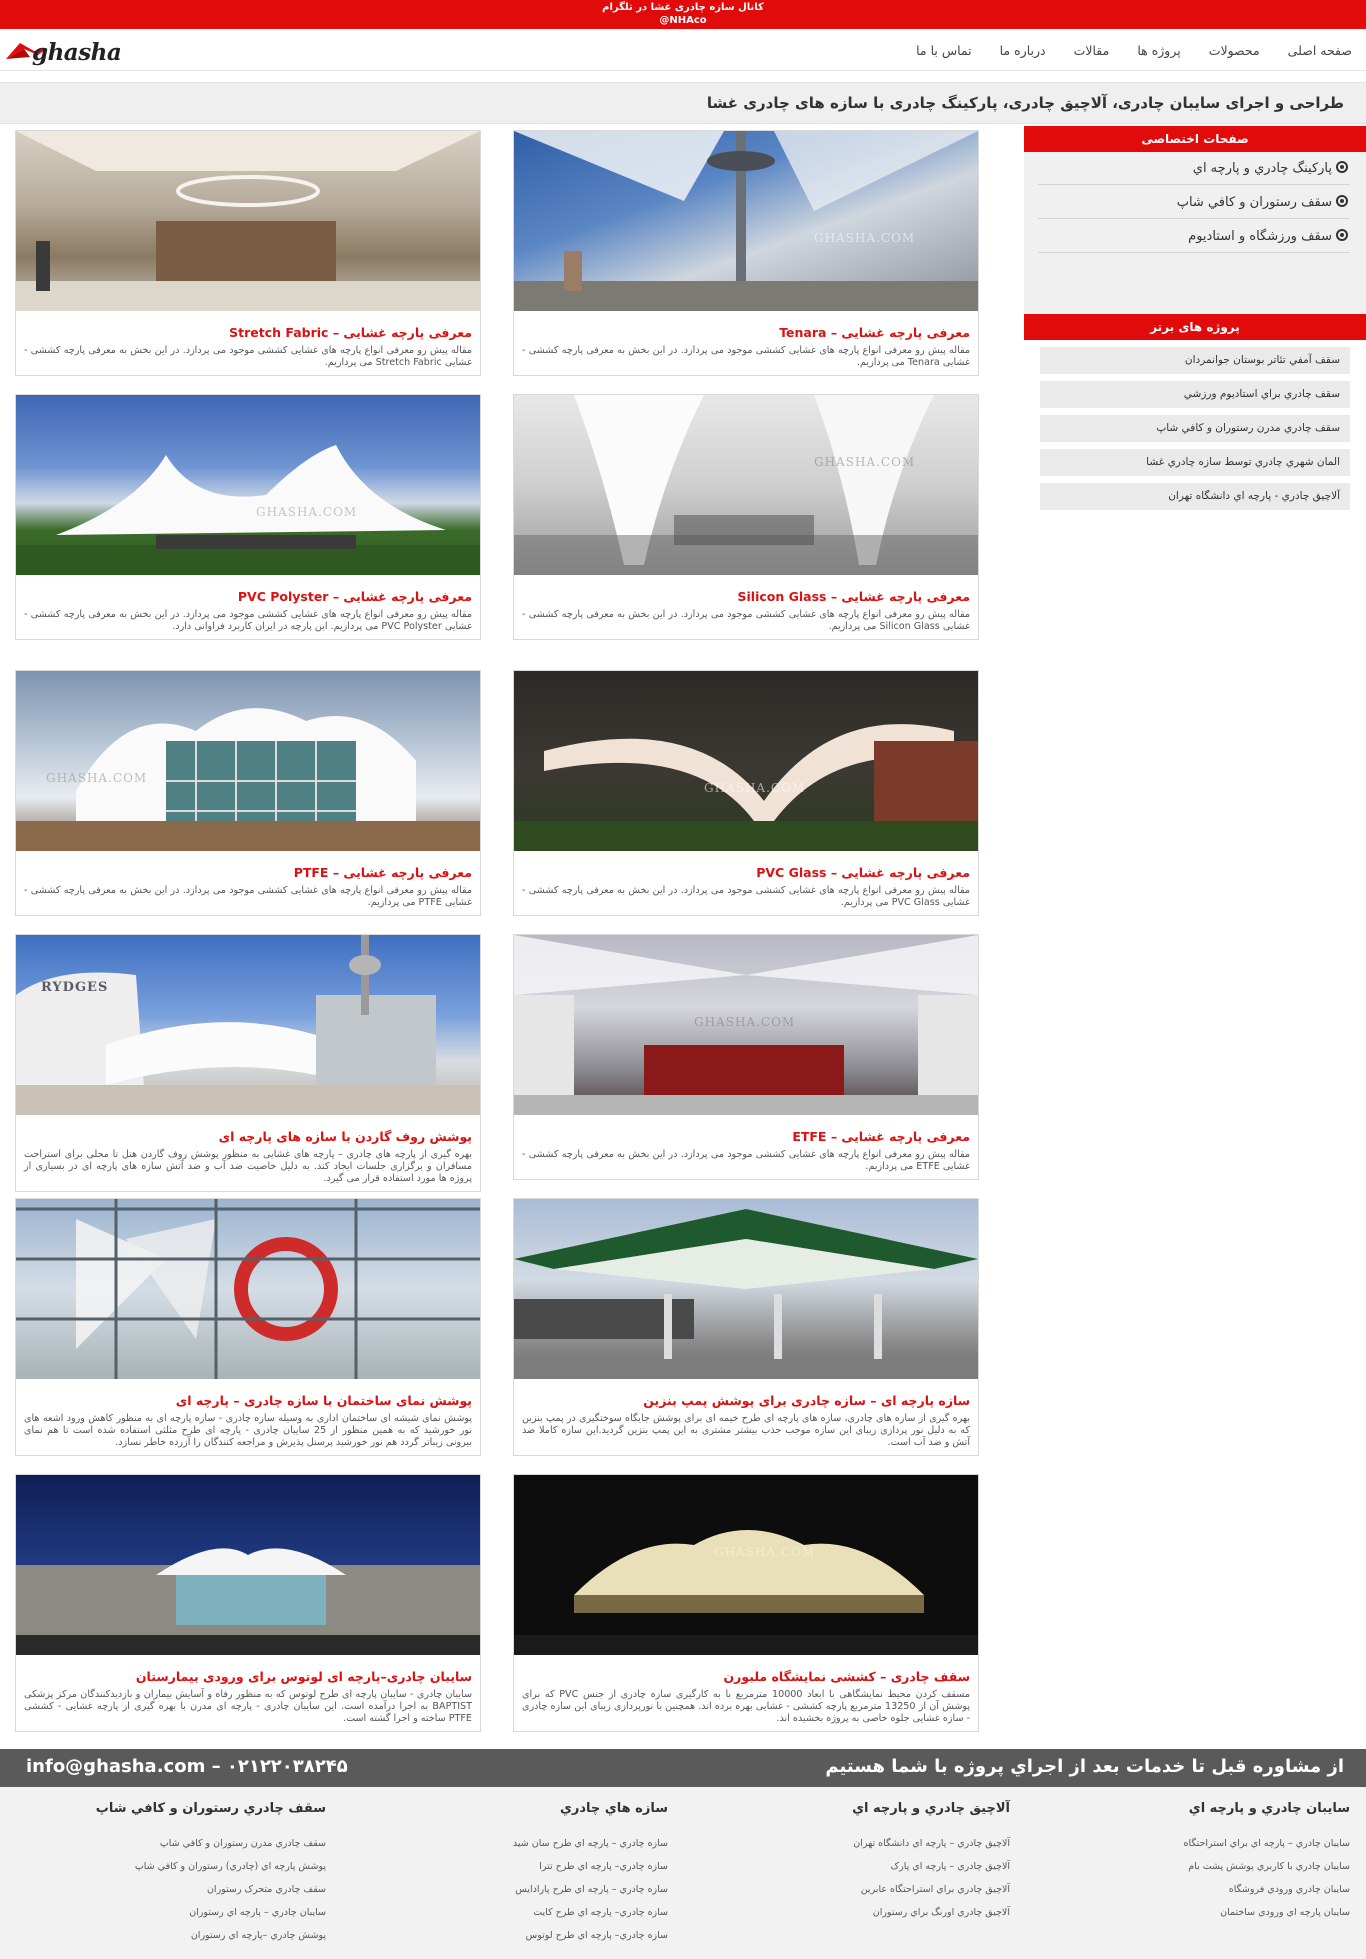 This screenshot has width=1366, height=1959. What do you see at coordinates (746, 866) in the screenshot?
I see `card-title: معرفی پارچه غشایی – PVC Glass` at bounding box center [746, 866].